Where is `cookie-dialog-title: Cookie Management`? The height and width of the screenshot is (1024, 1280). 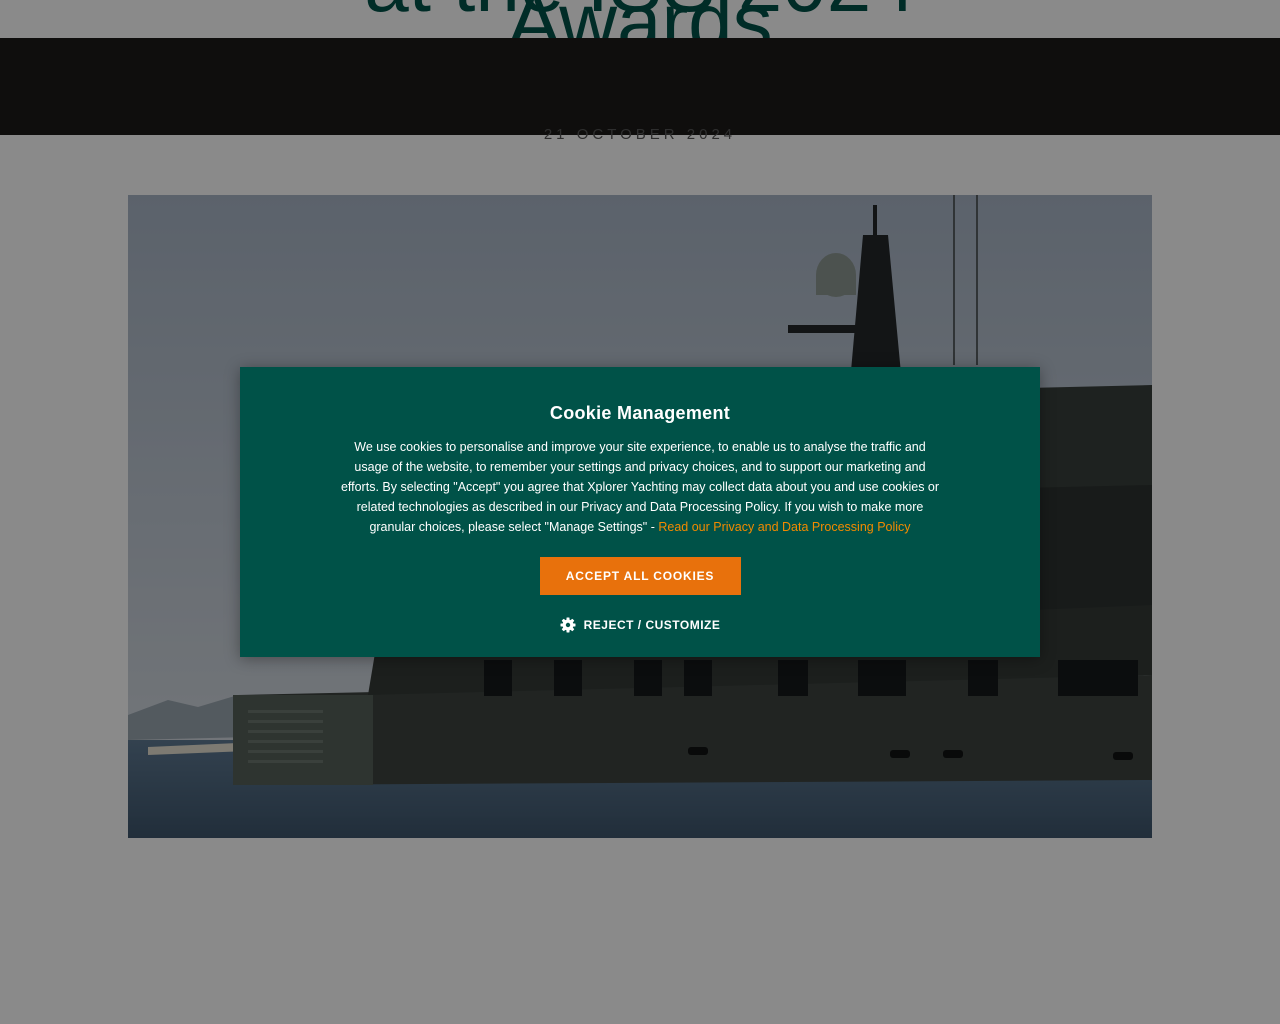
cookie-dialog-title: Cookie Management is located at coordinates (640, 413).